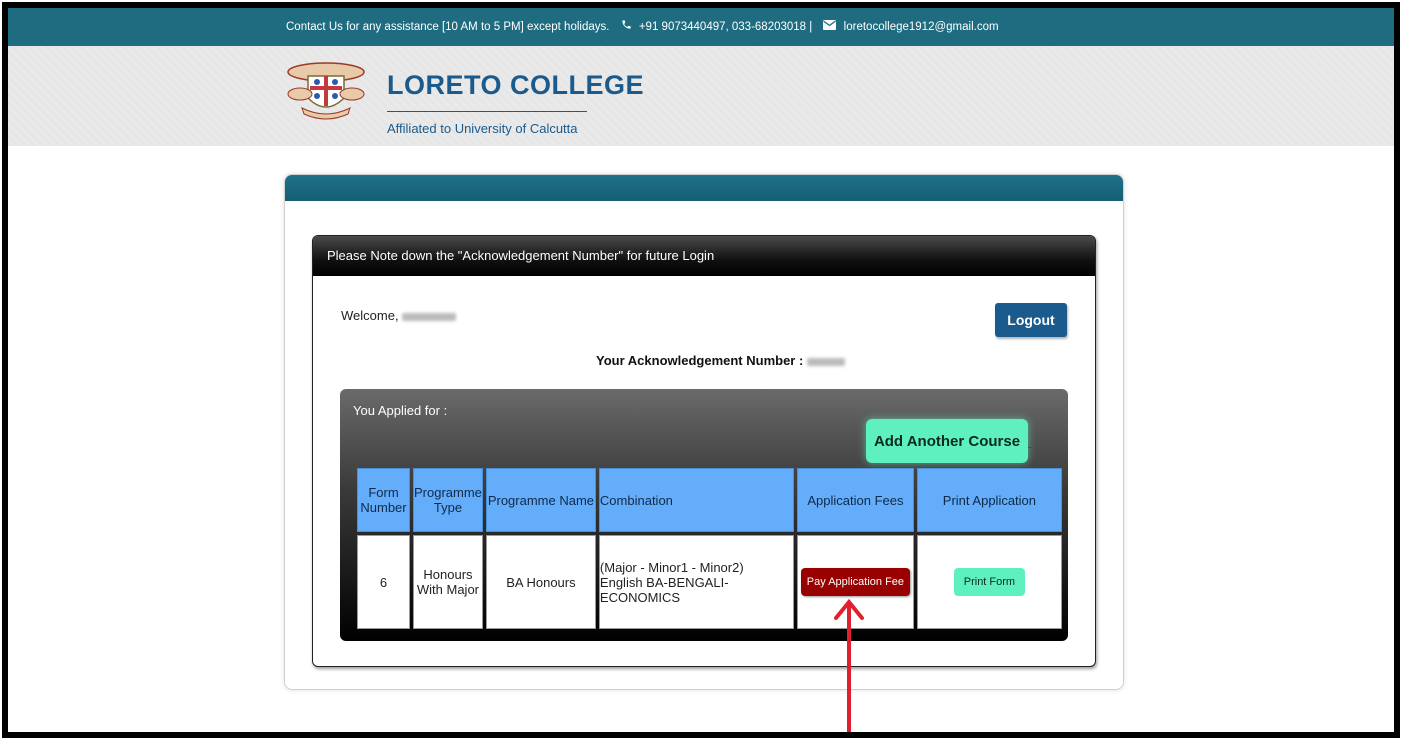  I want to click on phone-icon, so click(626, 27).